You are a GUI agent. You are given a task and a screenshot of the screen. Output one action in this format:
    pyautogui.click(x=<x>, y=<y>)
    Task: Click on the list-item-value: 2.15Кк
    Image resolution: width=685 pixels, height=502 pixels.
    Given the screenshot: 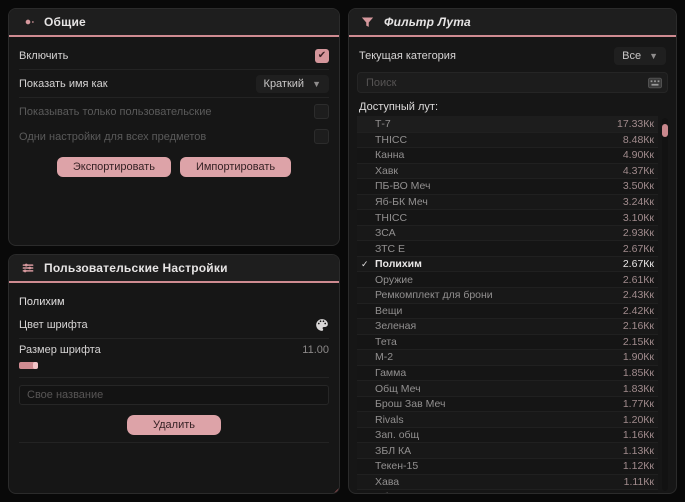 What is the action you would take?
    pyautogui.click(x=638, y=341)
    